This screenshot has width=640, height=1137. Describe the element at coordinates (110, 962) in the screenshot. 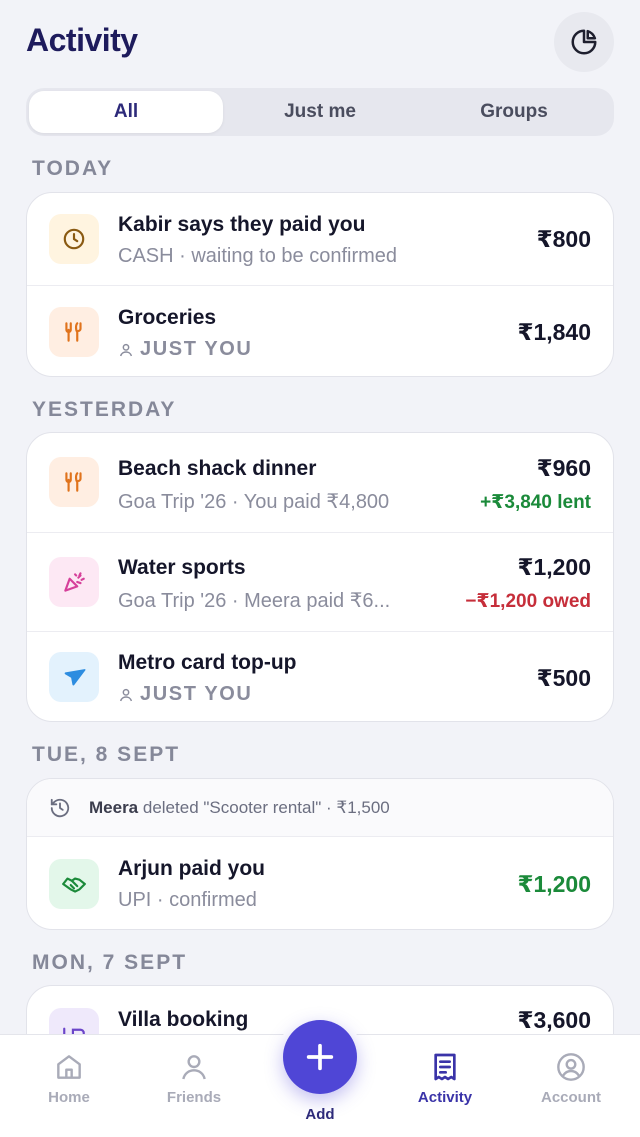

I see `section-label-mon-7-sept: MON, 7 SEPT` at that location.